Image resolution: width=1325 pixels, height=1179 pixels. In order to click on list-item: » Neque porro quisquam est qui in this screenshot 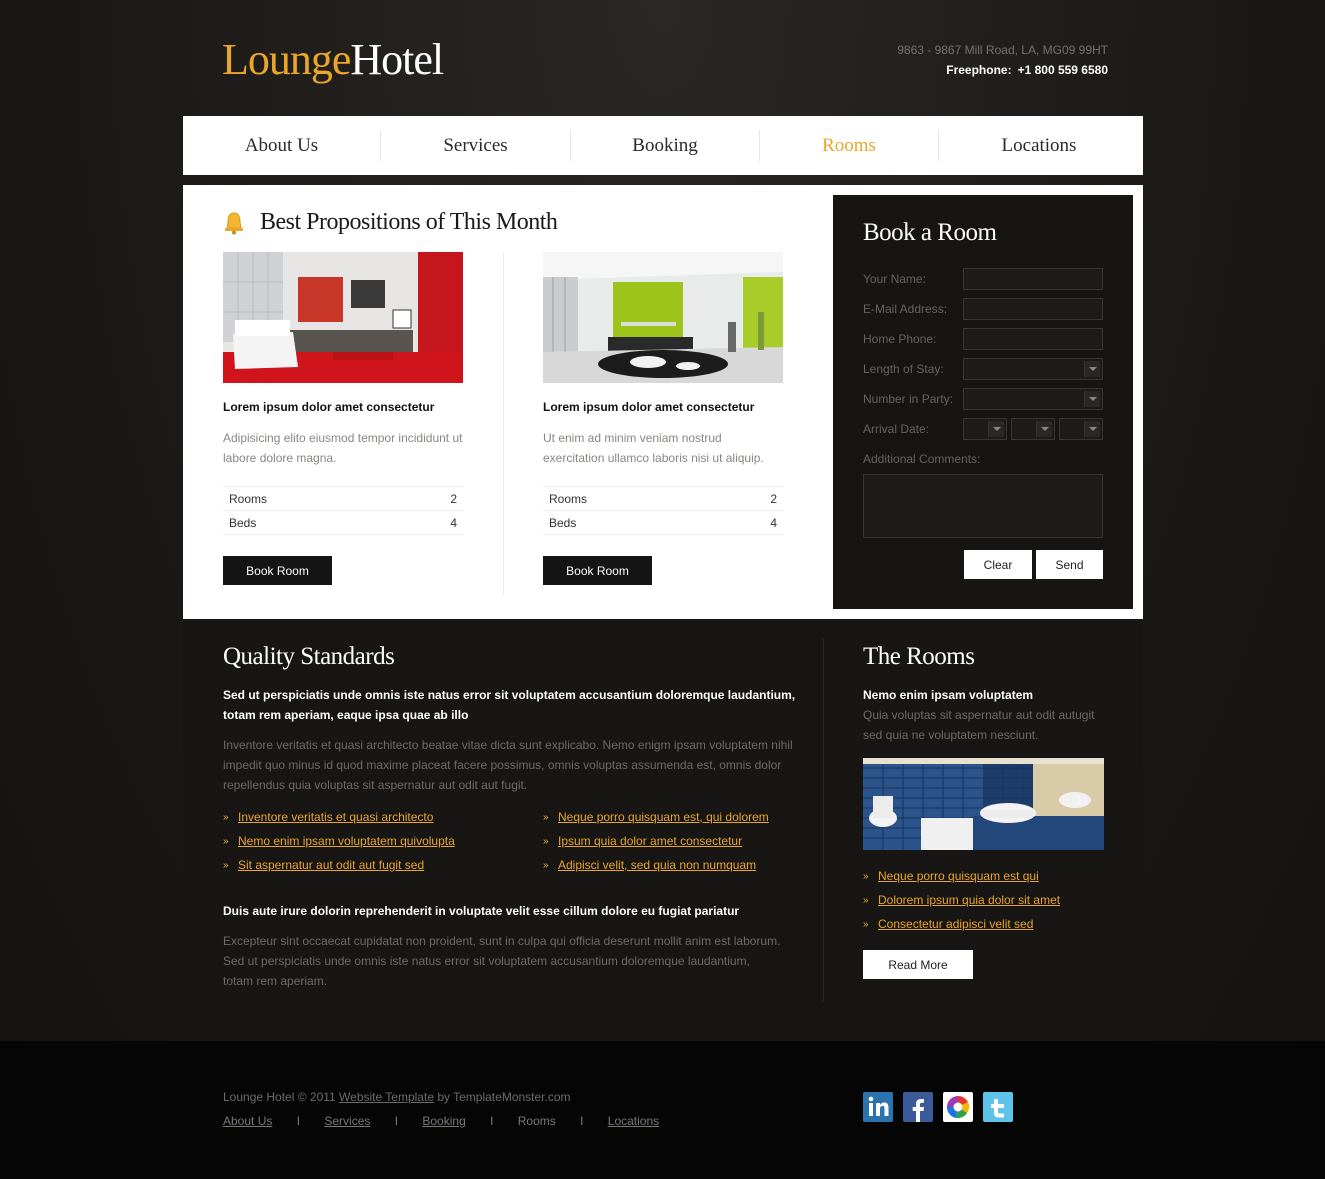, I will do `click(961, 876)`.